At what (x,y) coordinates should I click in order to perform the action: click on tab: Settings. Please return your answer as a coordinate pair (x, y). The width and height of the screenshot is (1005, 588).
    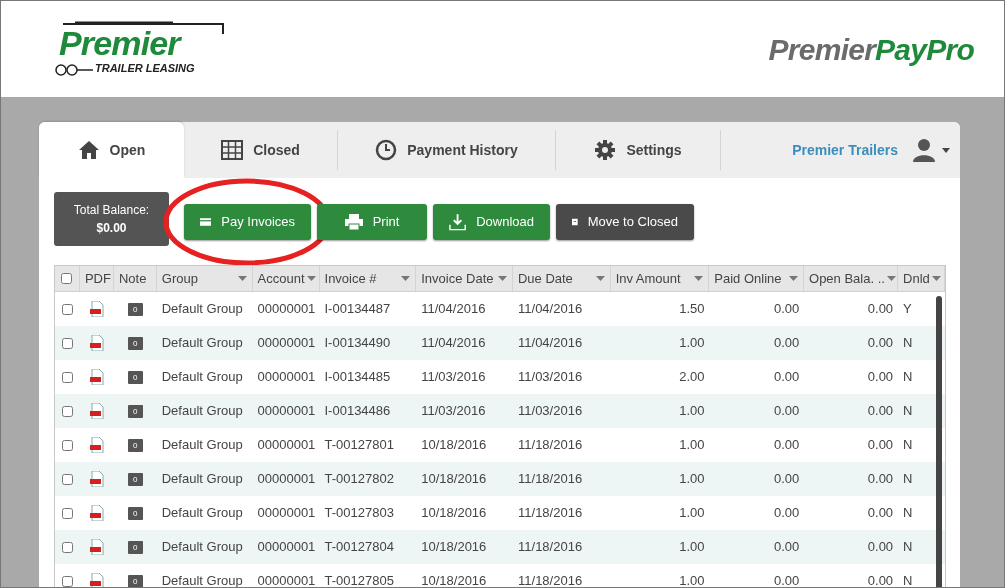
    Looking at the image, I should click on (638, 150).